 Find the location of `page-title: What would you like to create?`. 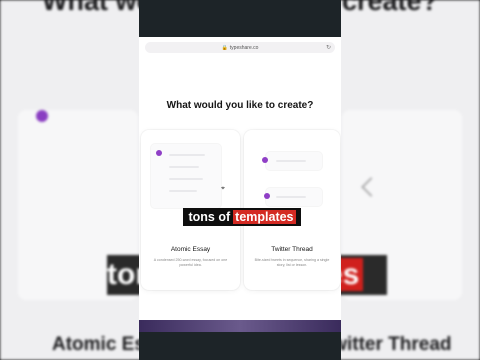

page-title: What would you like to create? is located at coordinates (240, 105).